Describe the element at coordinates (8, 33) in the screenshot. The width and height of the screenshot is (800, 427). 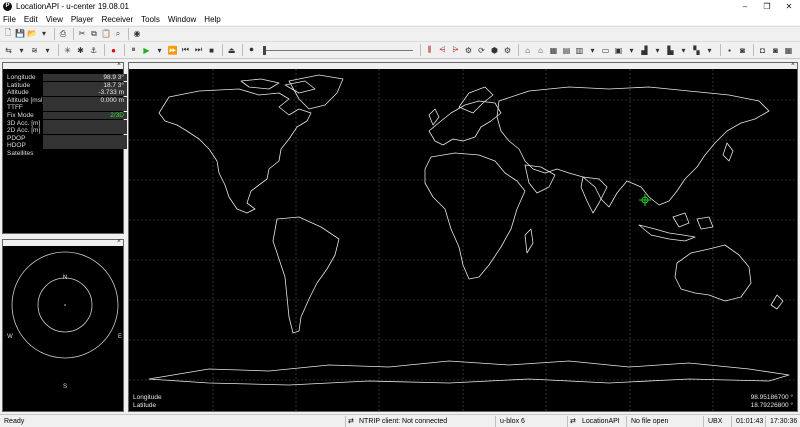
I see `new-file-icon: 🗋` at that location.